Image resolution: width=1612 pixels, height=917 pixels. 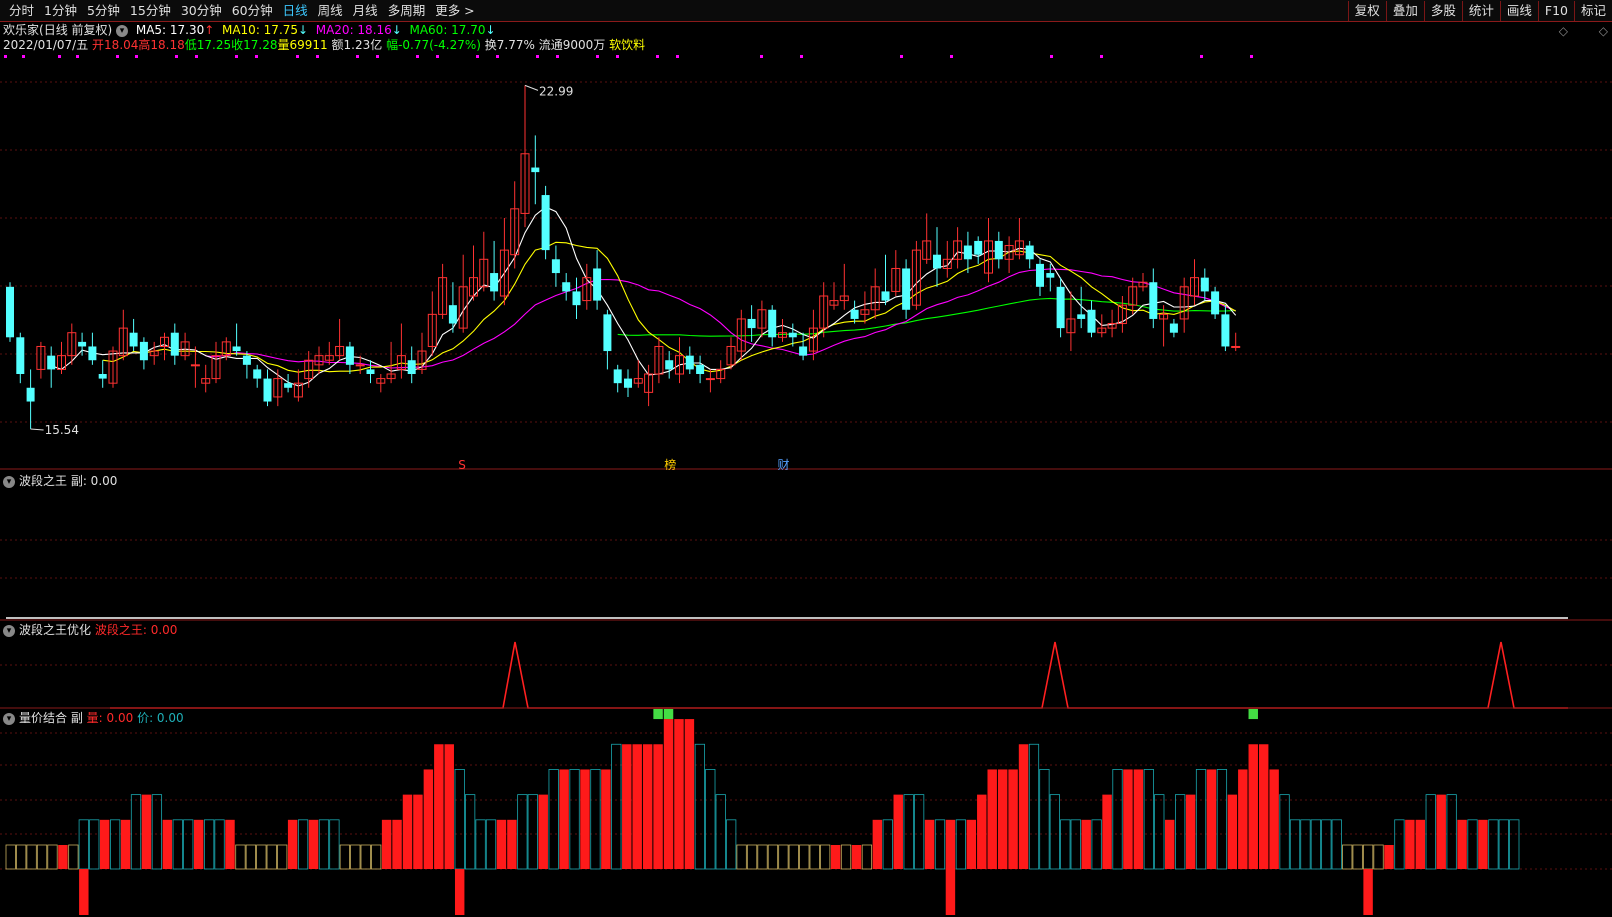 What do you see at coordinates (1480, 11) in the screenshot?
I see `tool-button-3: 统计` at bounding box center [1480, 11].